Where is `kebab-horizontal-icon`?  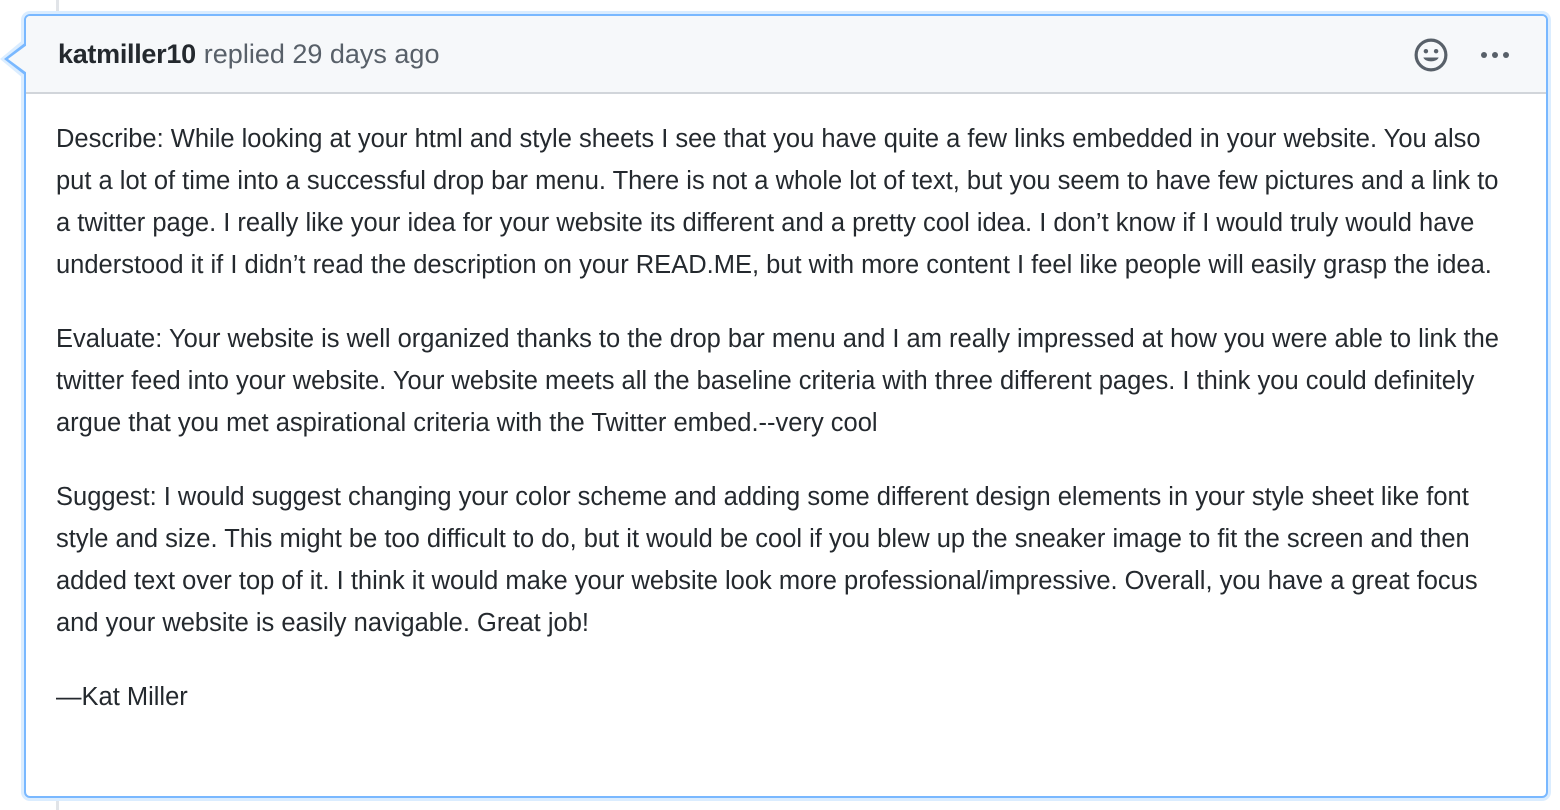 kebab-horizontal-icon is located at coordinates (1495, 55).